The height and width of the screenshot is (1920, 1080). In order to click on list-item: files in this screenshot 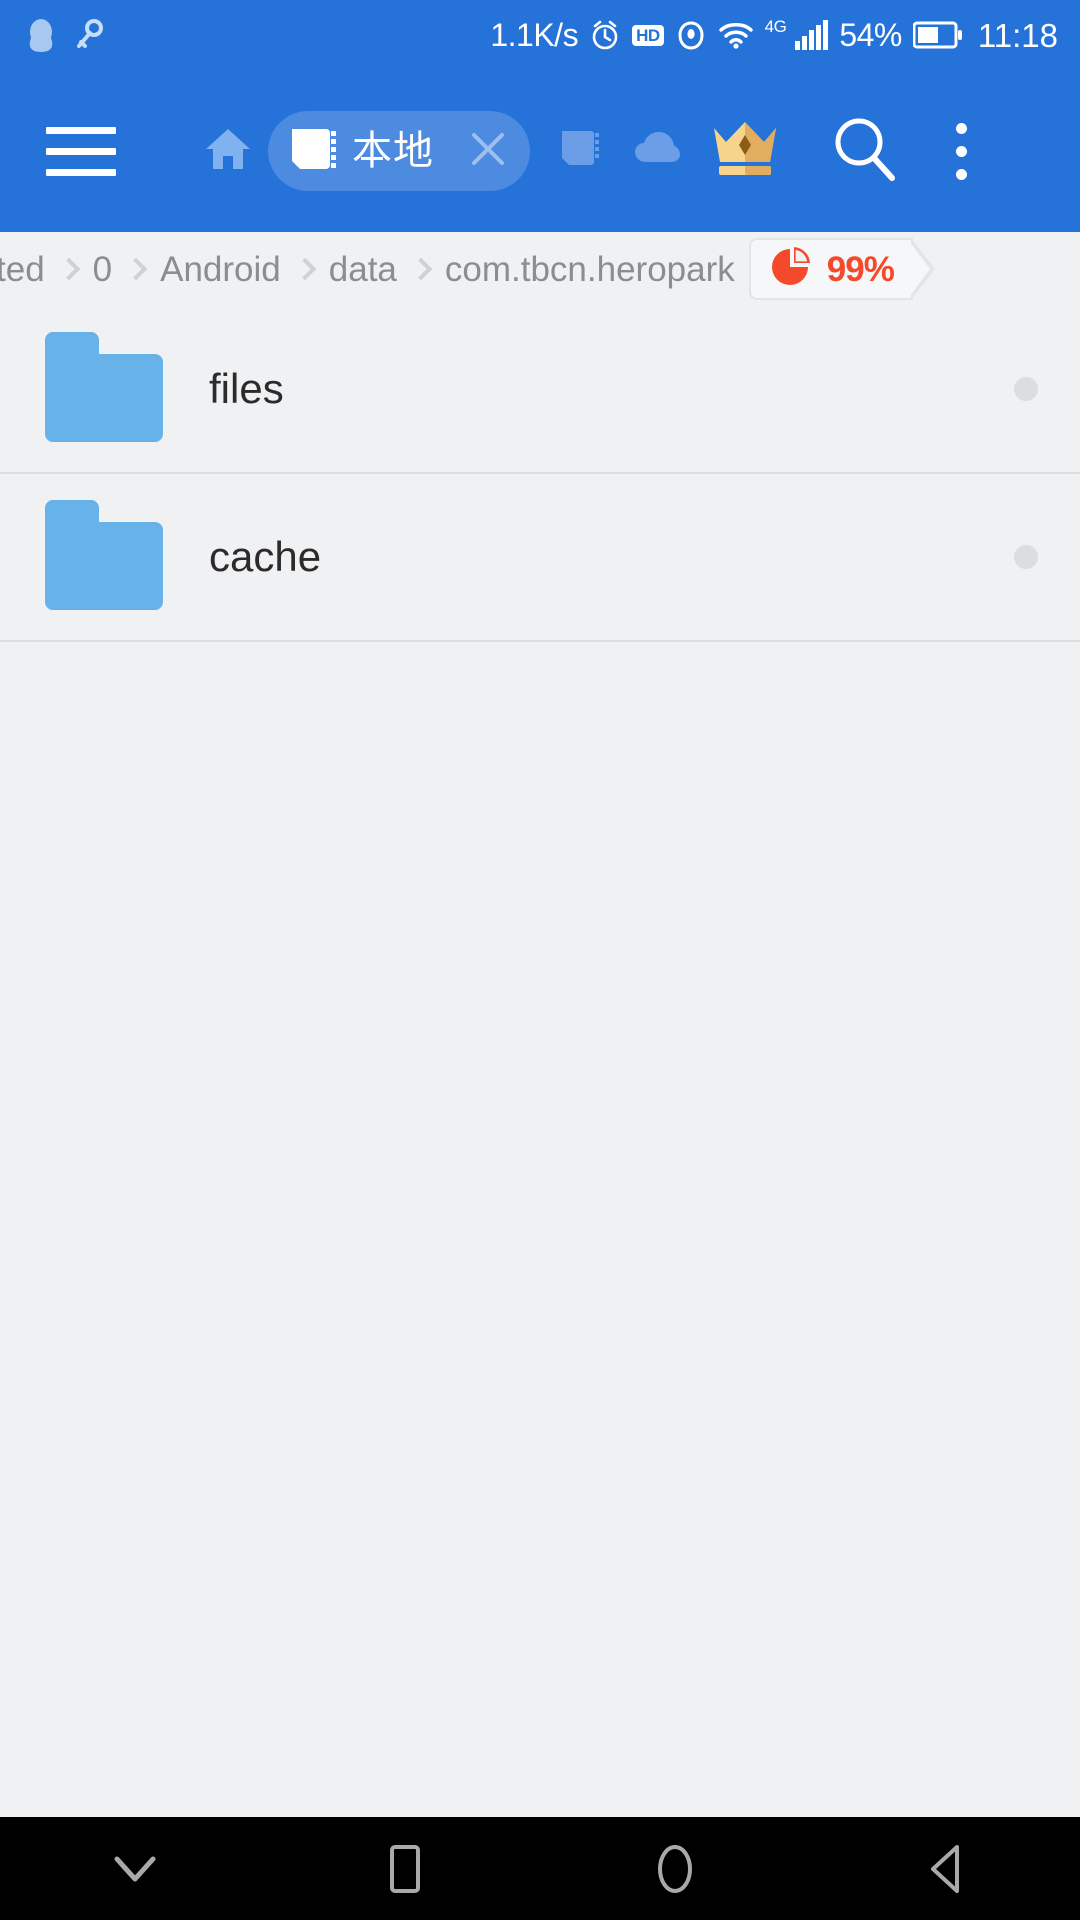, I will do `click(540, 390)`.